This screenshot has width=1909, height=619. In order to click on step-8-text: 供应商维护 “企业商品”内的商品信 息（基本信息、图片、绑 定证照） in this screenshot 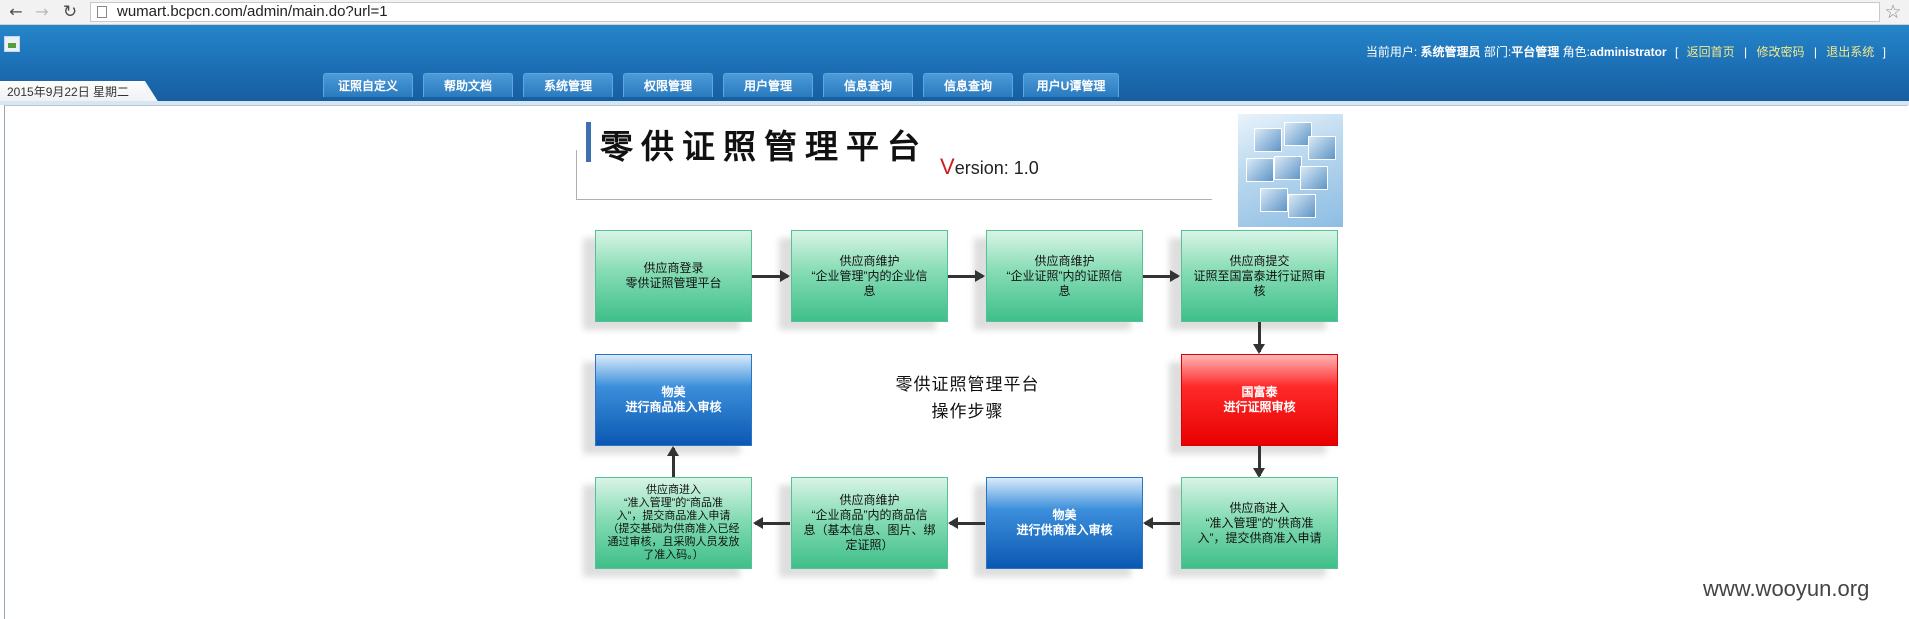, I will do `click(869, 522)`.